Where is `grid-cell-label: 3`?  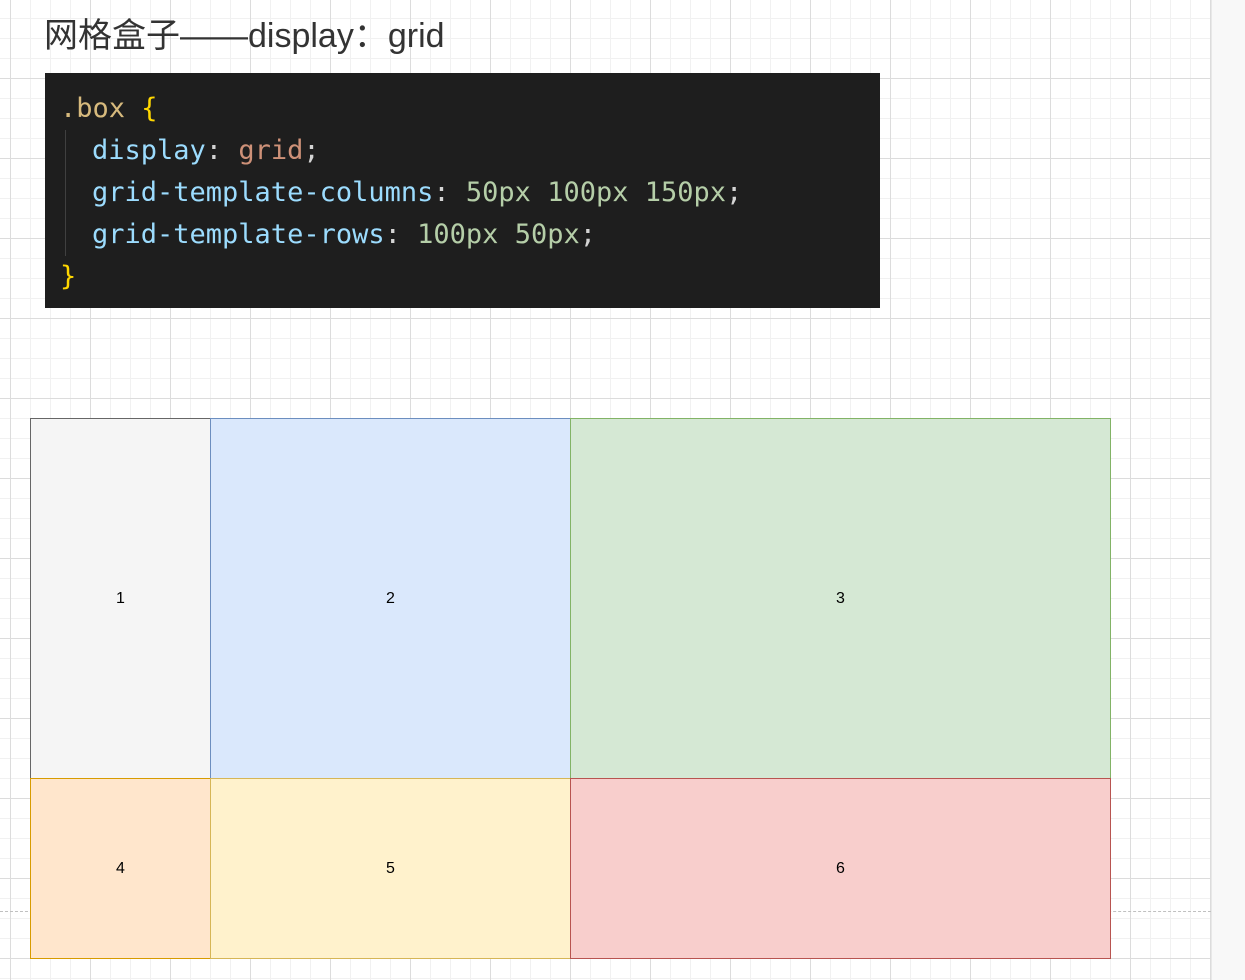
grid-cell-label: 3 is located at coordinates (840, 598).